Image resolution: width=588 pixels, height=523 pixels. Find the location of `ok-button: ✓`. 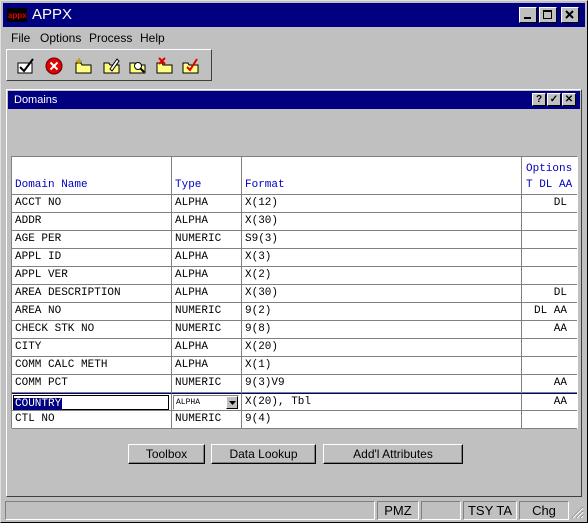

ok-button: ✓ is located at coordinates (554, 99).